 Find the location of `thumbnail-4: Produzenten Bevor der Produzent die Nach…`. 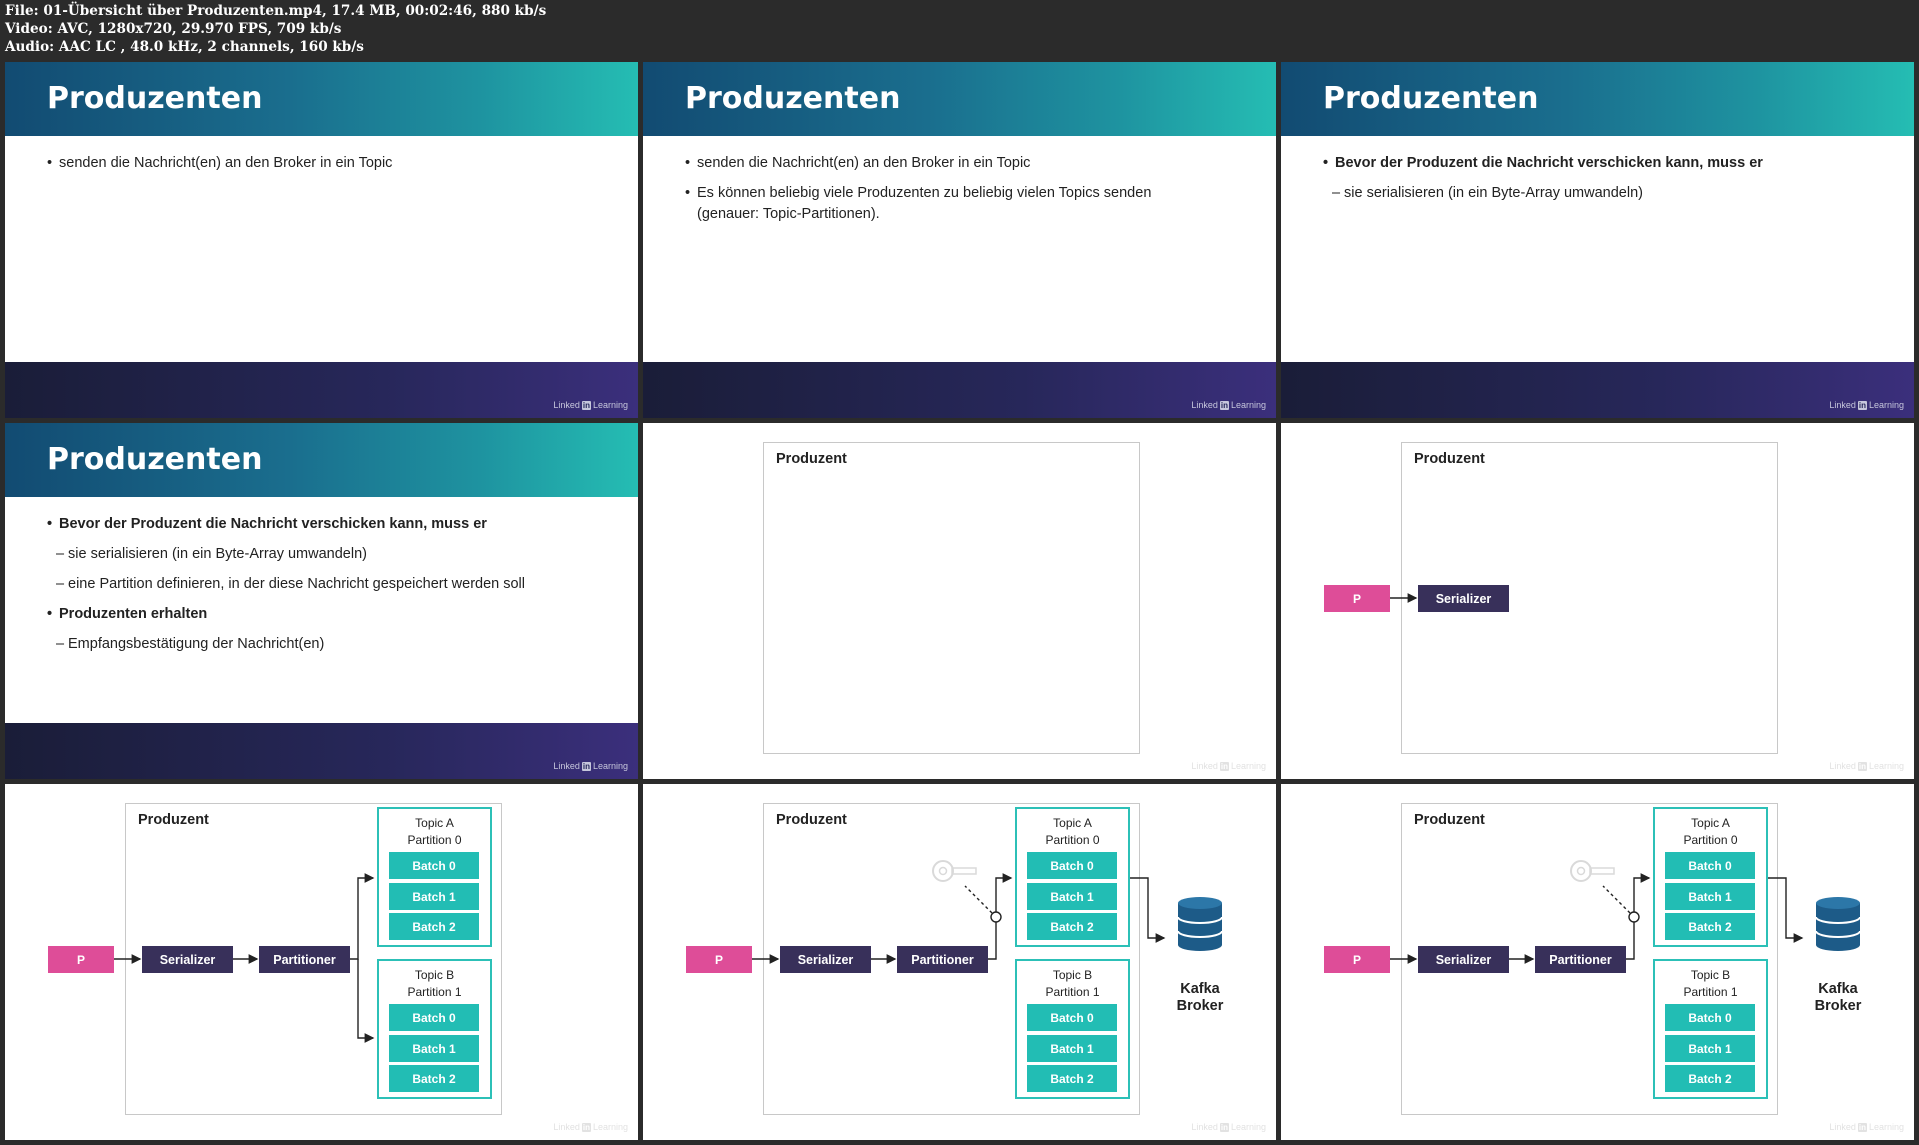

thumbnail-4: Produzenten Bevor der Produzent die Nach… is located at coordinates (321, 601).